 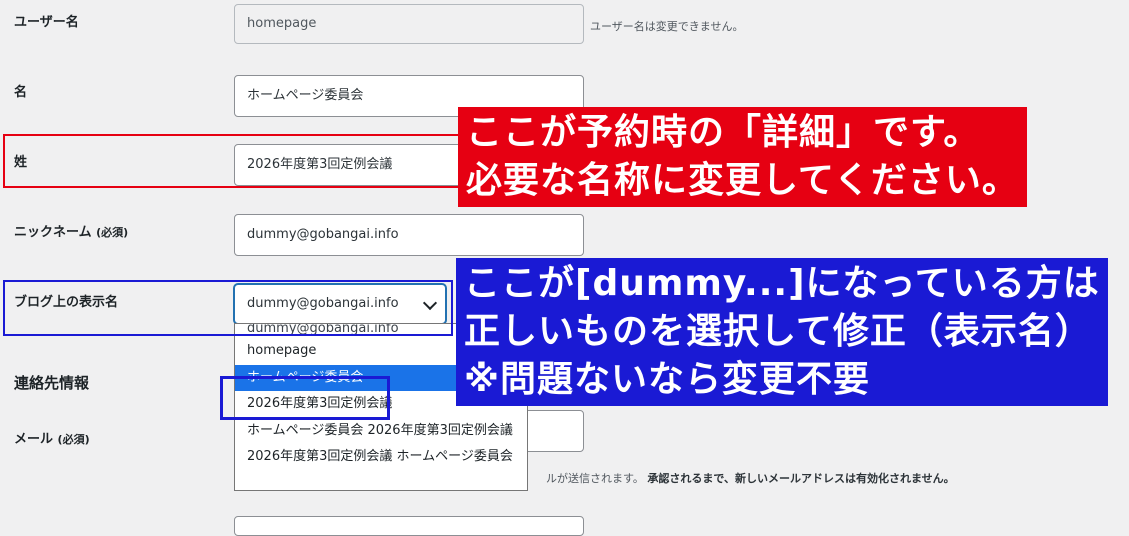 What do you see at coordinates (46, 22) in the screenshot?
I see `username-label: ユーザー名` at bounding box center [46, 22].